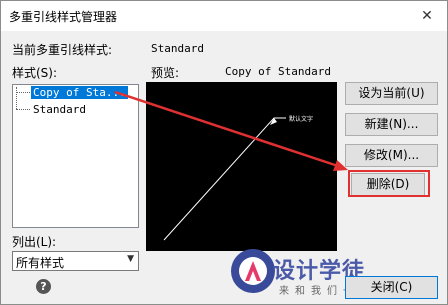 The width and height of the screenshot is (448, 305). What do you see at coordinates (224, 179) in the screenshot?
I see `leader-line` at bounding box center [224, 179].